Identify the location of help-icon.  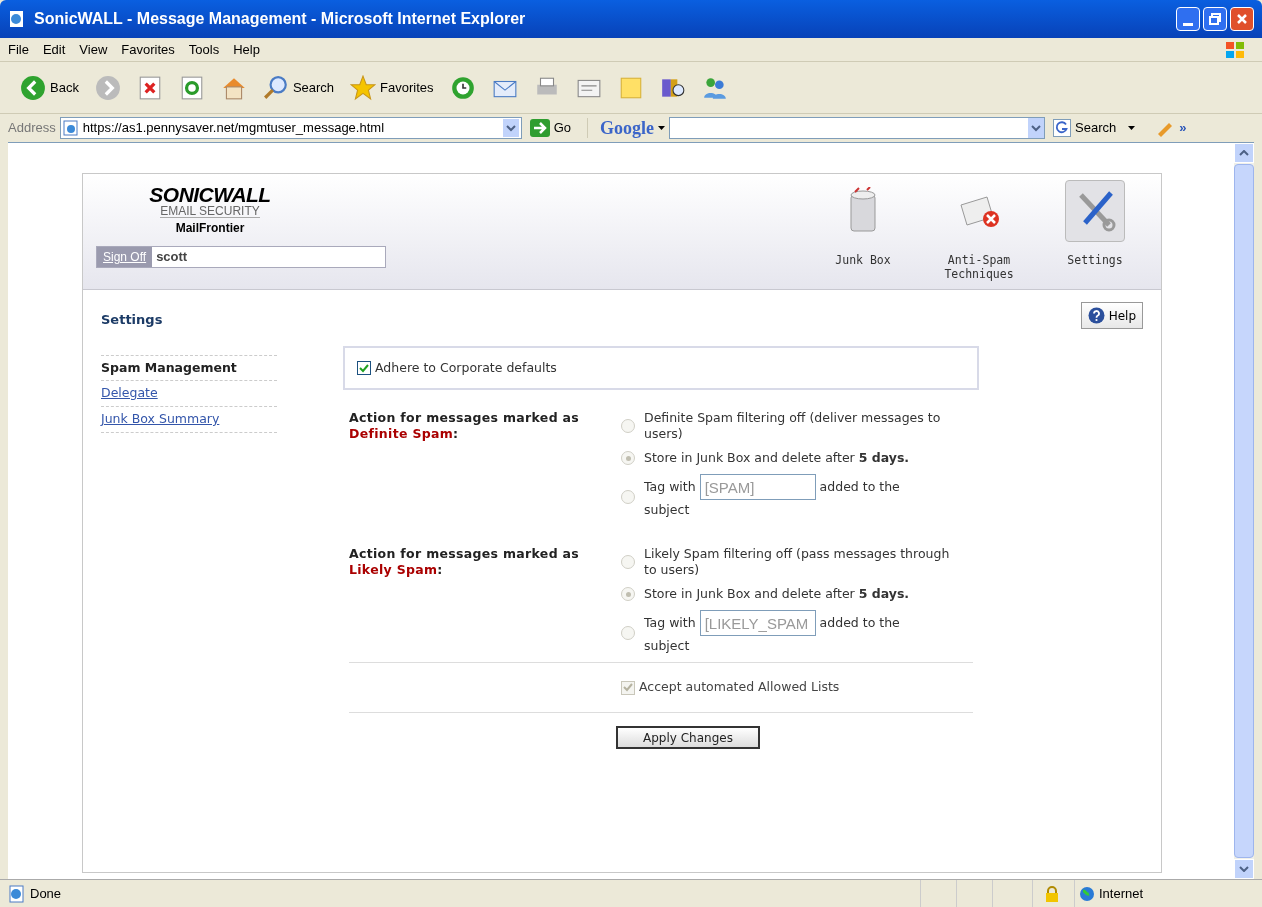
(1096, 315).